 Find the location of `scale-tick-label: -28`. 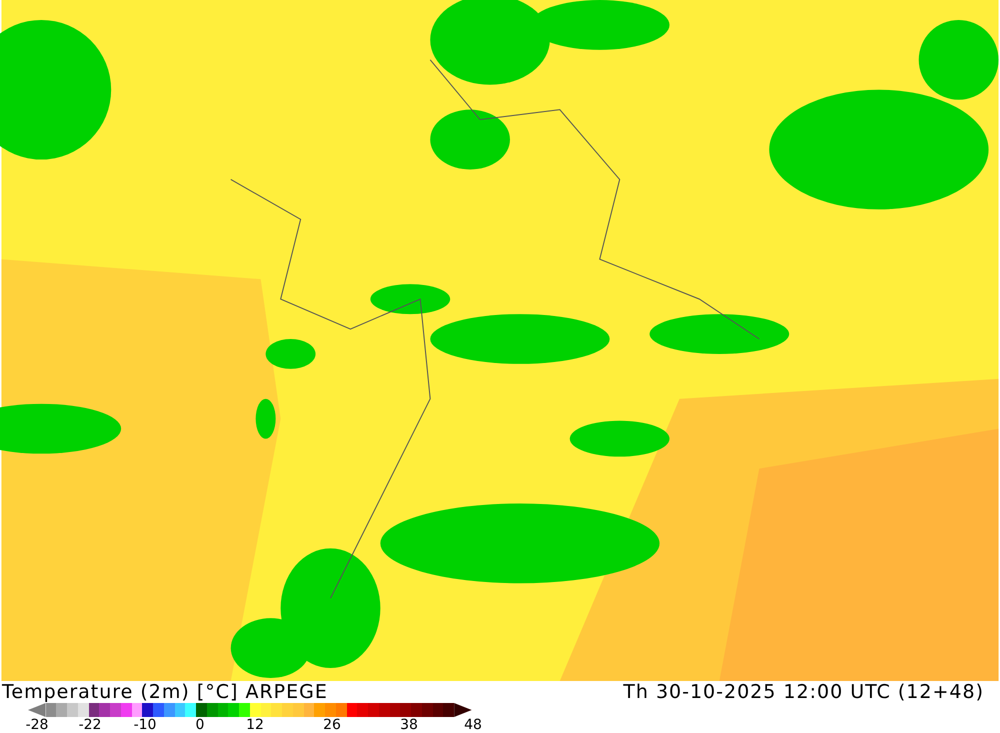

scale-tick-label: -28 is located at coordinates (37, 725).